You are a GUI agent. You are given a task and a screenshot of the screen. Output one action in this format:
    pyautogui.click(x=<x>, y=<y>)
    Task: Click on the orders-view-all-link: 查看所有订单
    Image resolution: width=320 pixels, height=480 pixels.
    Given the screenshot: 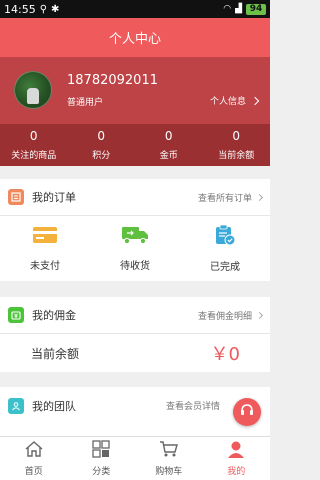 What is the action you would take?
    pyautogui.click(x=230, y=197)
    